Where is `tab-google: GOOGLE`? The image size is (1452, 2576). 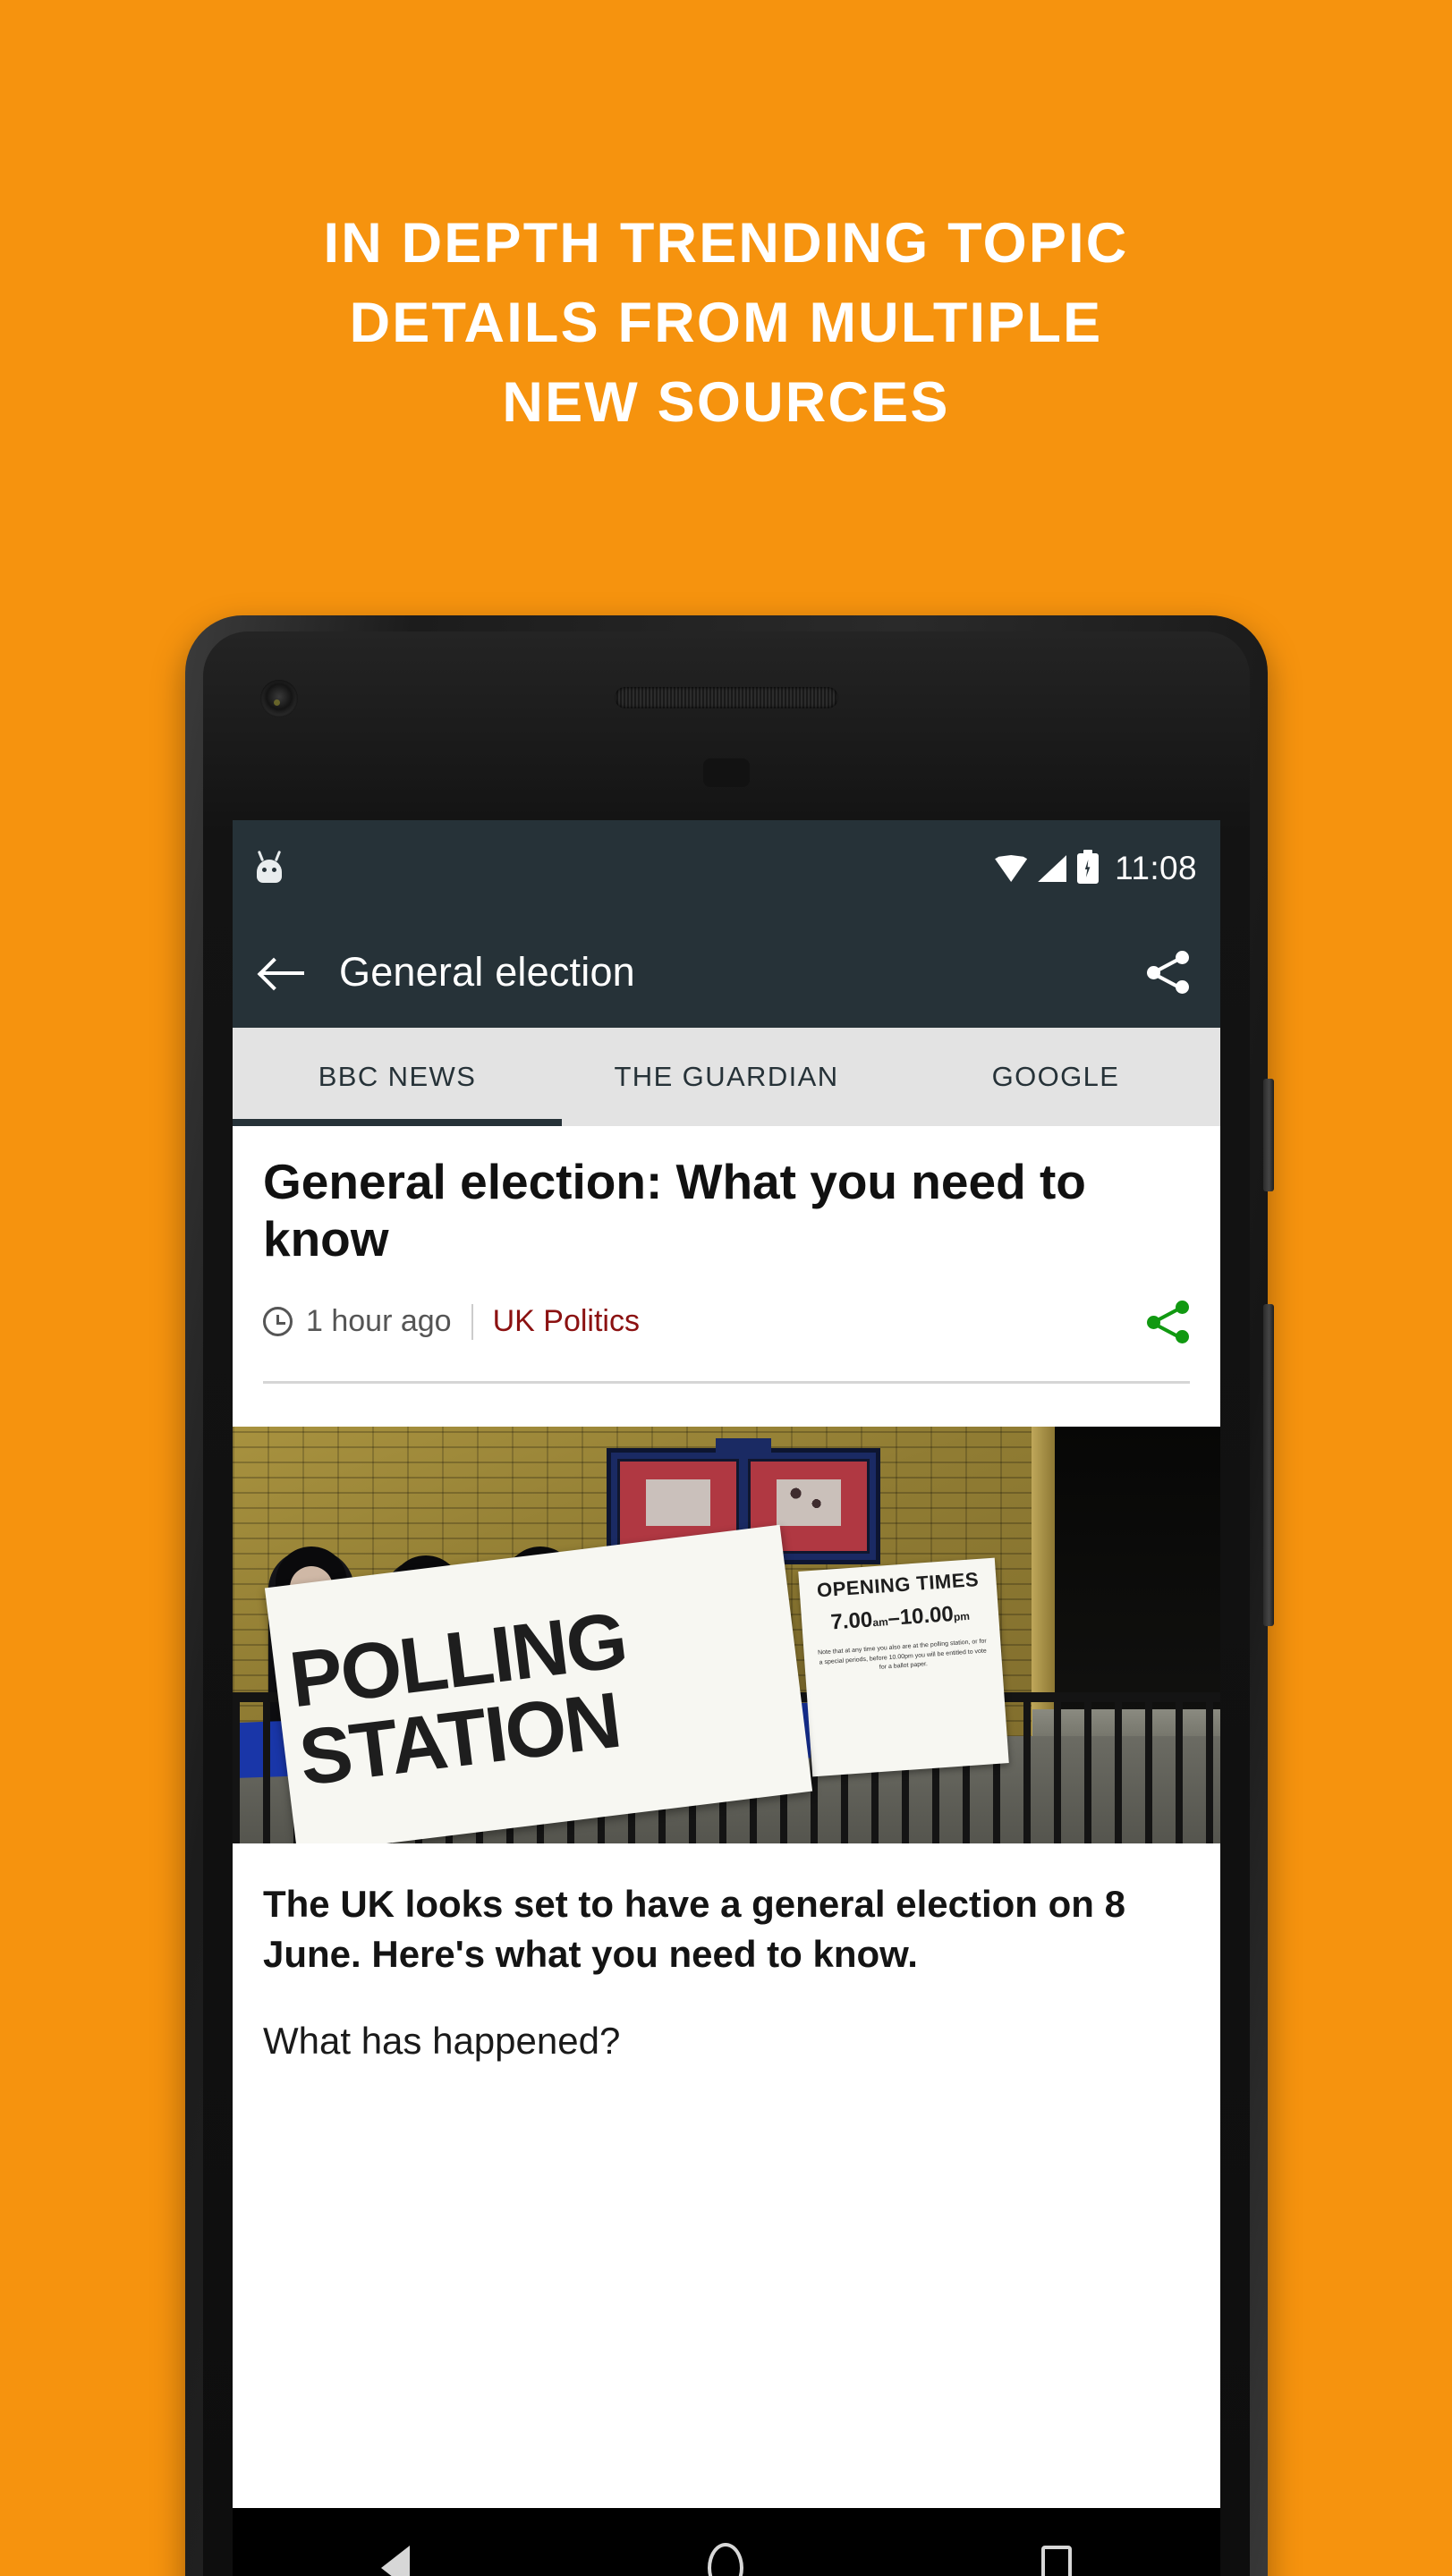
tab-google: GOOGLE is located at coordinates (1055, 1077).